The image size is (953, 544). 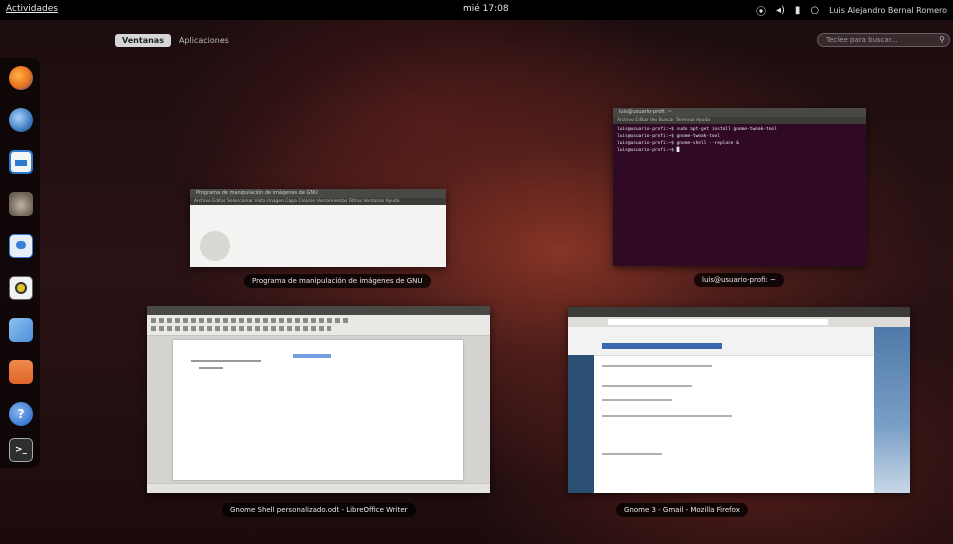 What do you see at coordinates (318, 236) in the screenshot?
I see `gimp-canvas` at bounding box center [318, 236].